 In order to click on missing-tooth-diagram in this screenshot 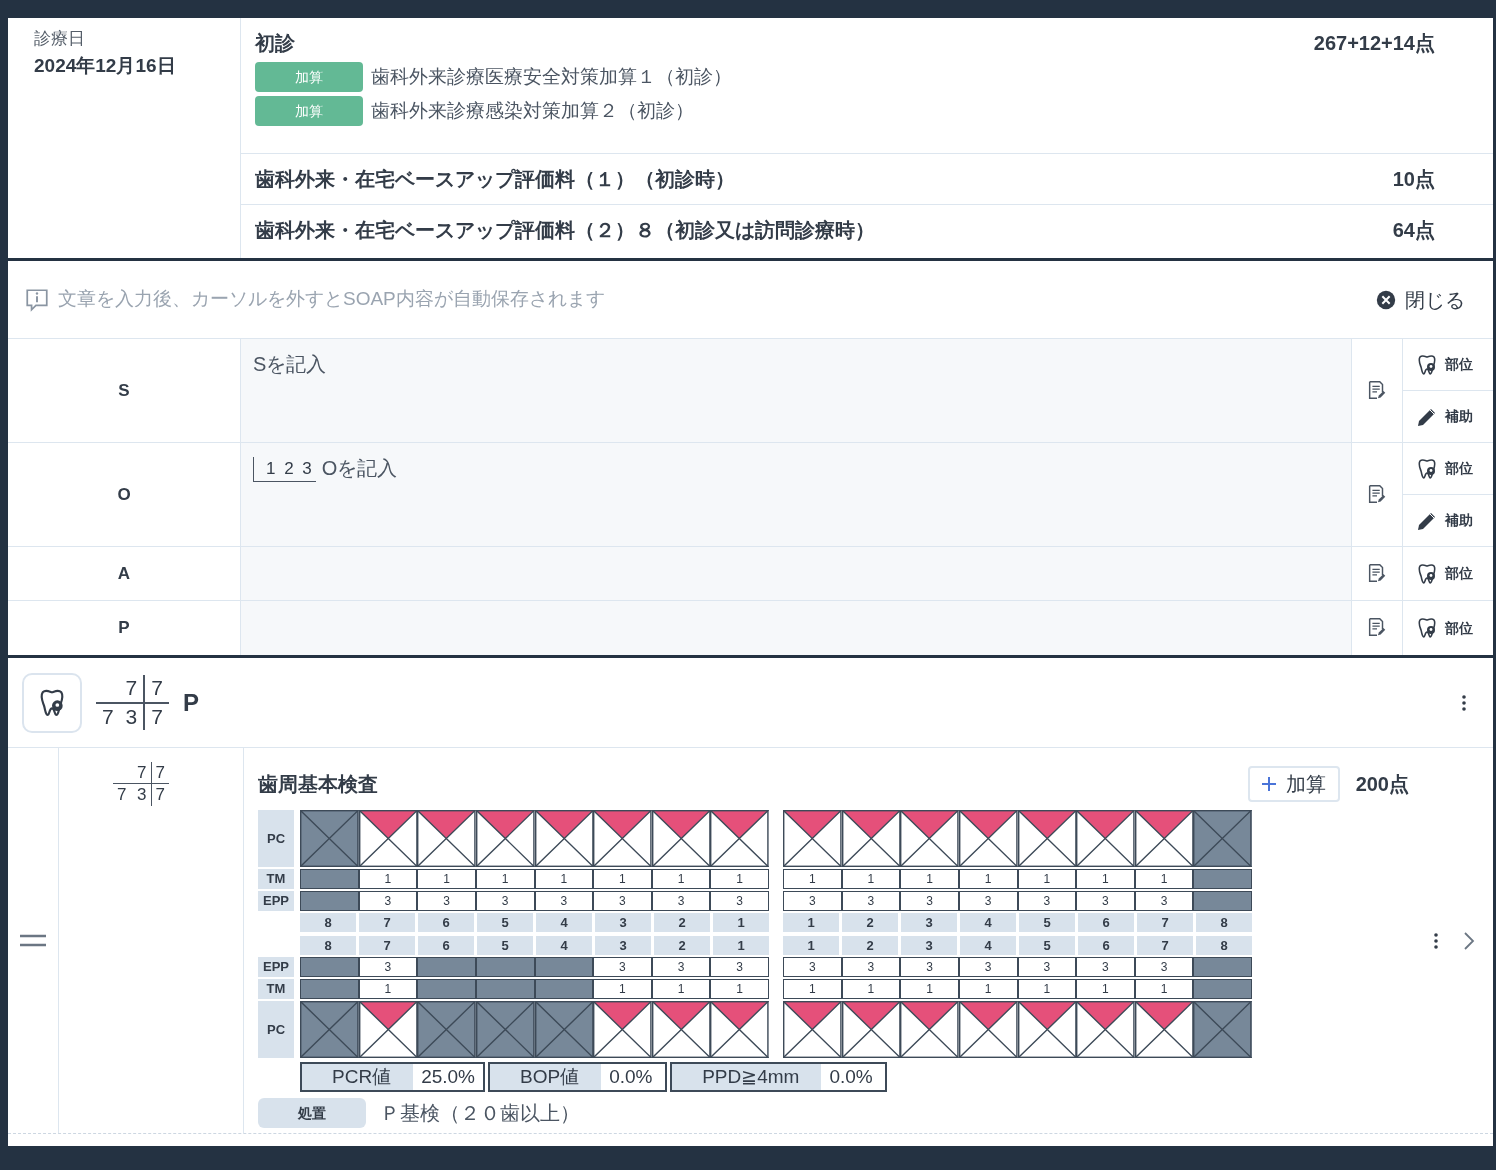, I will do `click(505, 1029)`.